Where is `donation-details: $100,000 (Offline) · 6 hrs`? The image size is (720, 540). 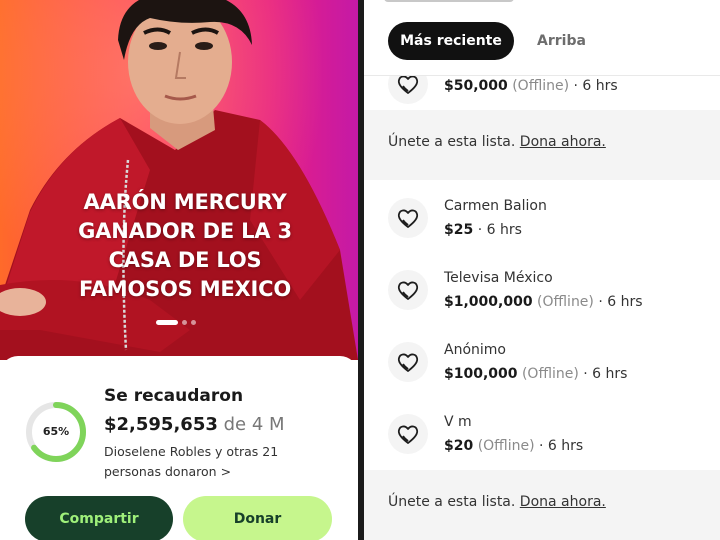
donation-details: $100,000 (Offline) · 6 hrs is located at coordinates (535, 374).